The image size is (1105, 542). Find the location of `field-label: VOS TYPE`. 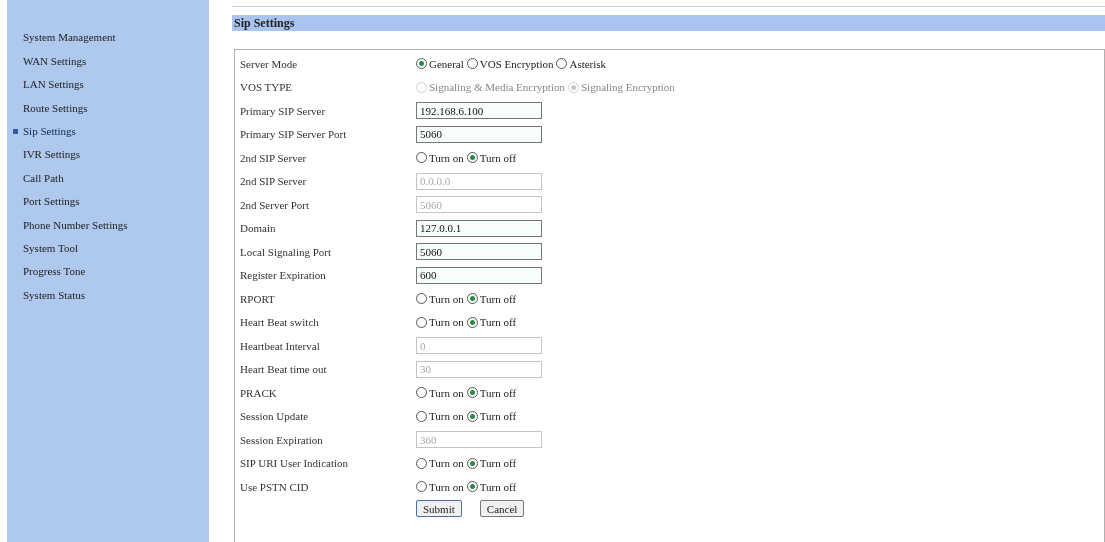

field-label: VOS TYPE is located at coordinates (267, 87).